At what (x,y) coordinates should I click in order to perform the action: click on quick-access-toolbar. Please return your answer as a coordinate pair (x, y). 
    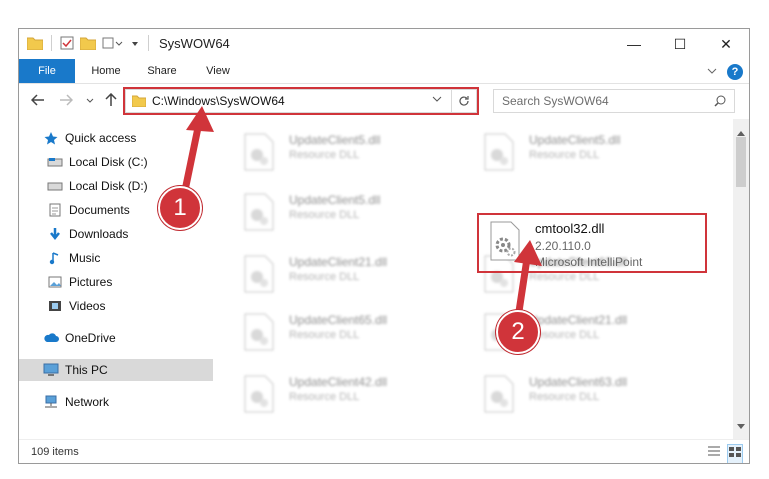
    Looking at the image, I should click on (89, 43).